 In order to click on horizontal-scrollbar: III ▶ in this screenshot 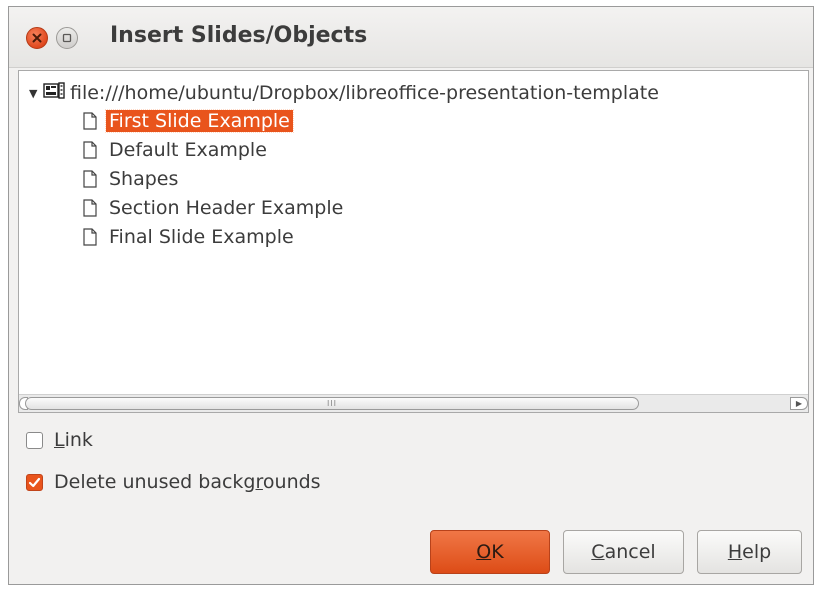, I will do `click(413, 403)`.